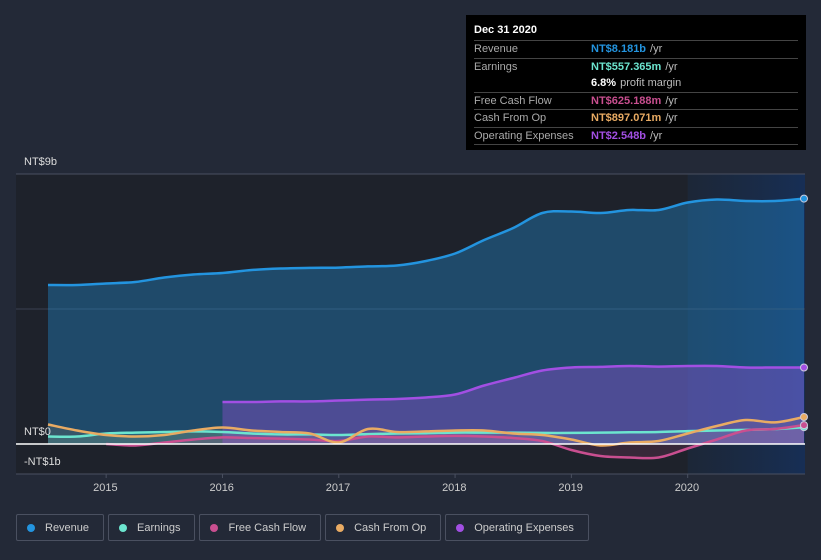 The height and width of the screenshot is (560, 821). I want to click on legend-item-revenue: Revenue, so click(60, 527).